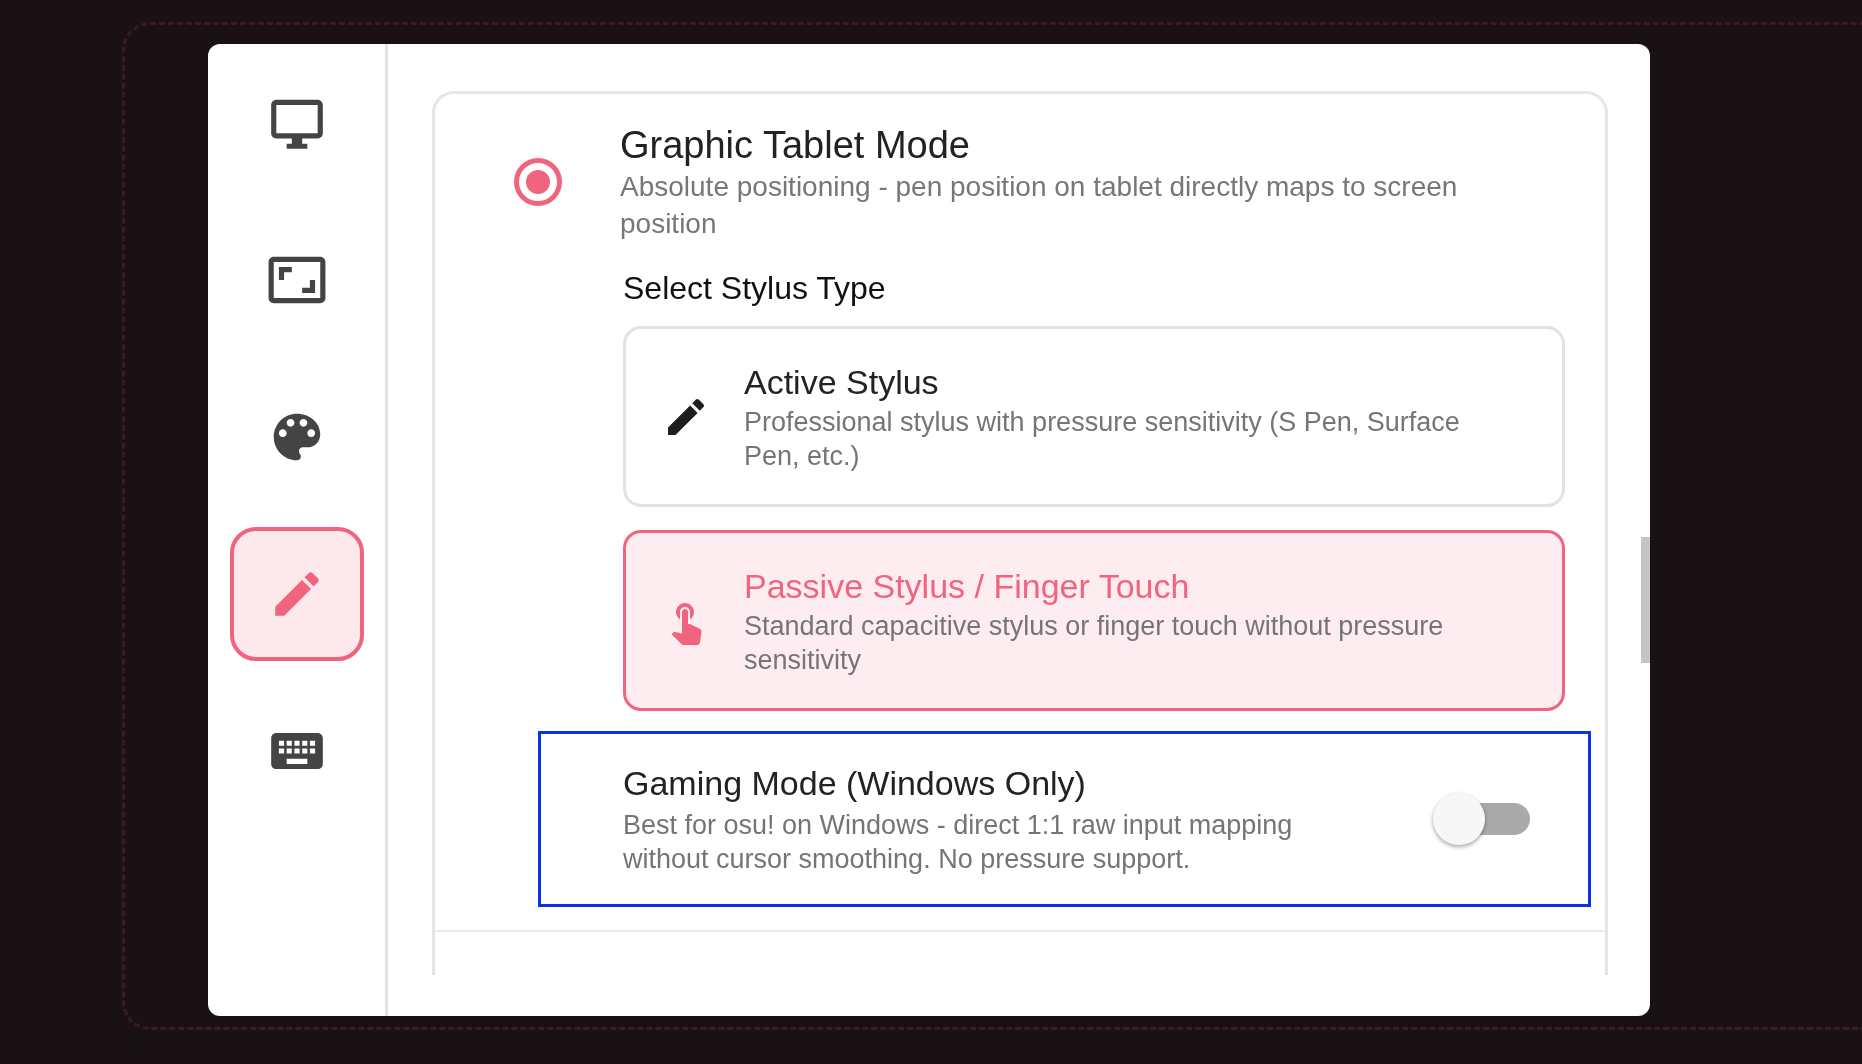 The height and width of the screenshot is (1064, 1862). I want to click on option-description: Standard capacitive stylus or finger touch without pressure sensitivity, so click(1094, 643).